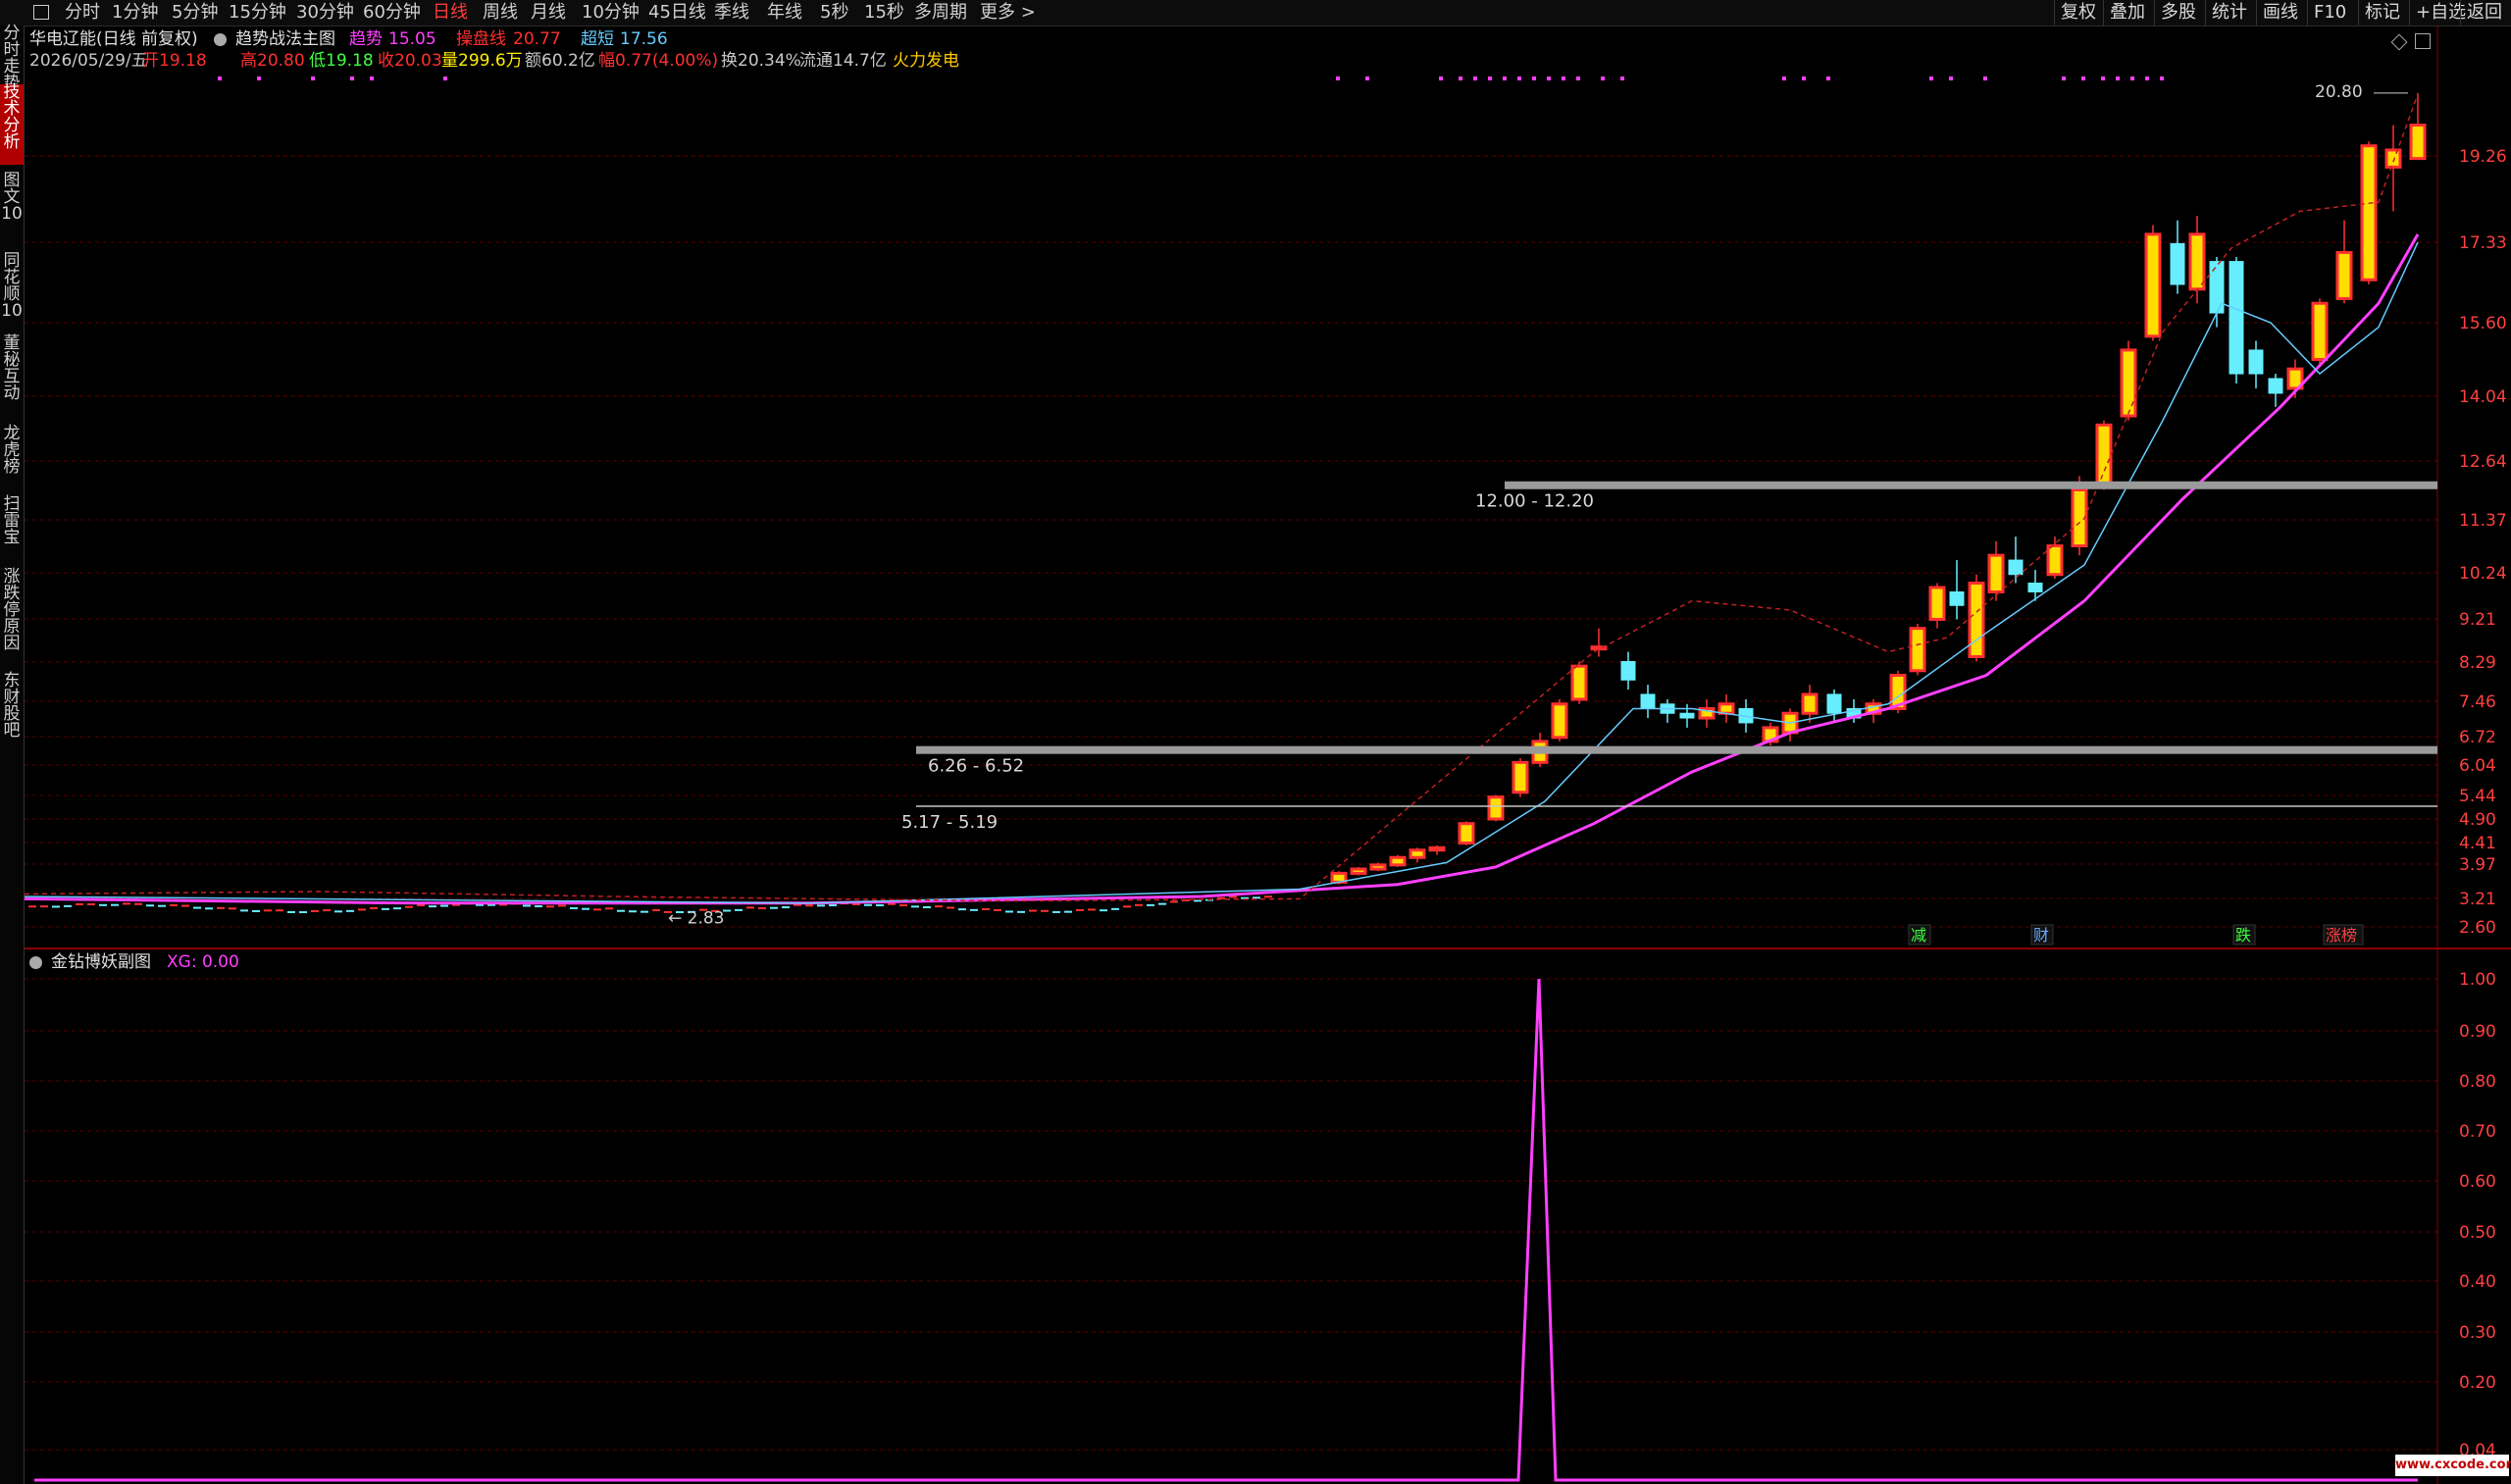 Image resolution: width=2511 pixels, height=1484 pixels. What do you see at coordinates (12, 206) in the screenshot?
I see `sidebar-item: 图文10` at bounding box center [12, 206].